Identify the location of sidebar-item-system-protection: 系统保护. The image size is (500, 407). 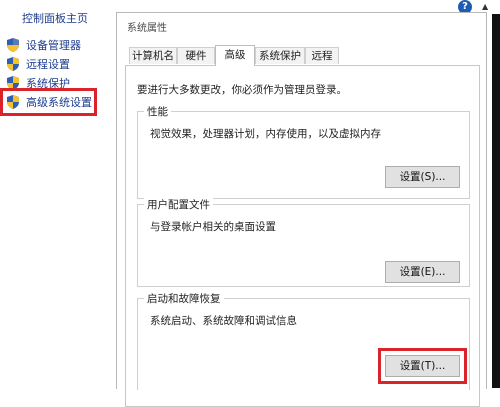
(37, 83).